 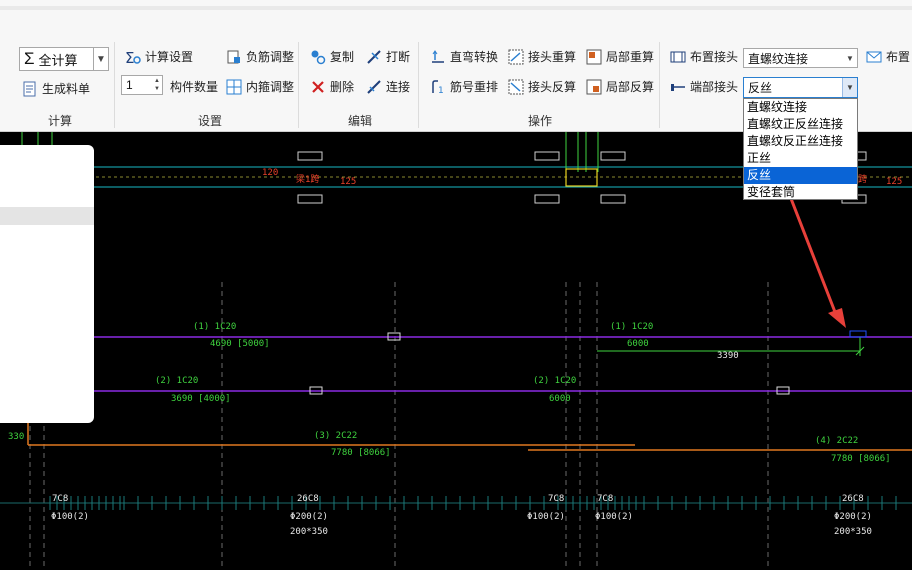 I want to click on negative-rebar-adjust-label: 负筋调整, so click(x=270, y=57).